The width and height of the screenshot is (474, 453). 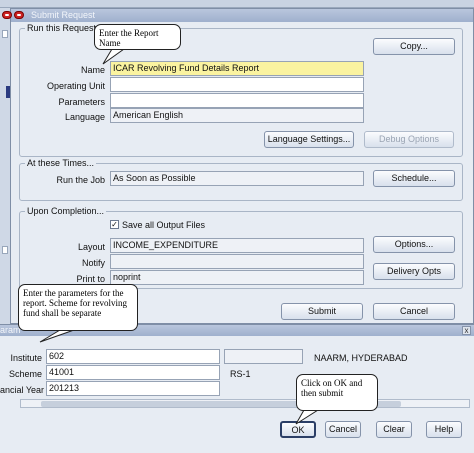 What do you see at coordinates (307, 417) in the screenshot?
I see `ok-submit-pointer` at bounding box center [307, 417].